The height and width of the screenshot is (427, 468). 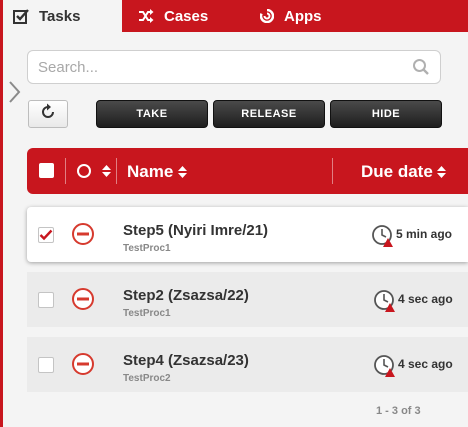 I want to click on tab-apps: Apps, so click(x=291, y=16).